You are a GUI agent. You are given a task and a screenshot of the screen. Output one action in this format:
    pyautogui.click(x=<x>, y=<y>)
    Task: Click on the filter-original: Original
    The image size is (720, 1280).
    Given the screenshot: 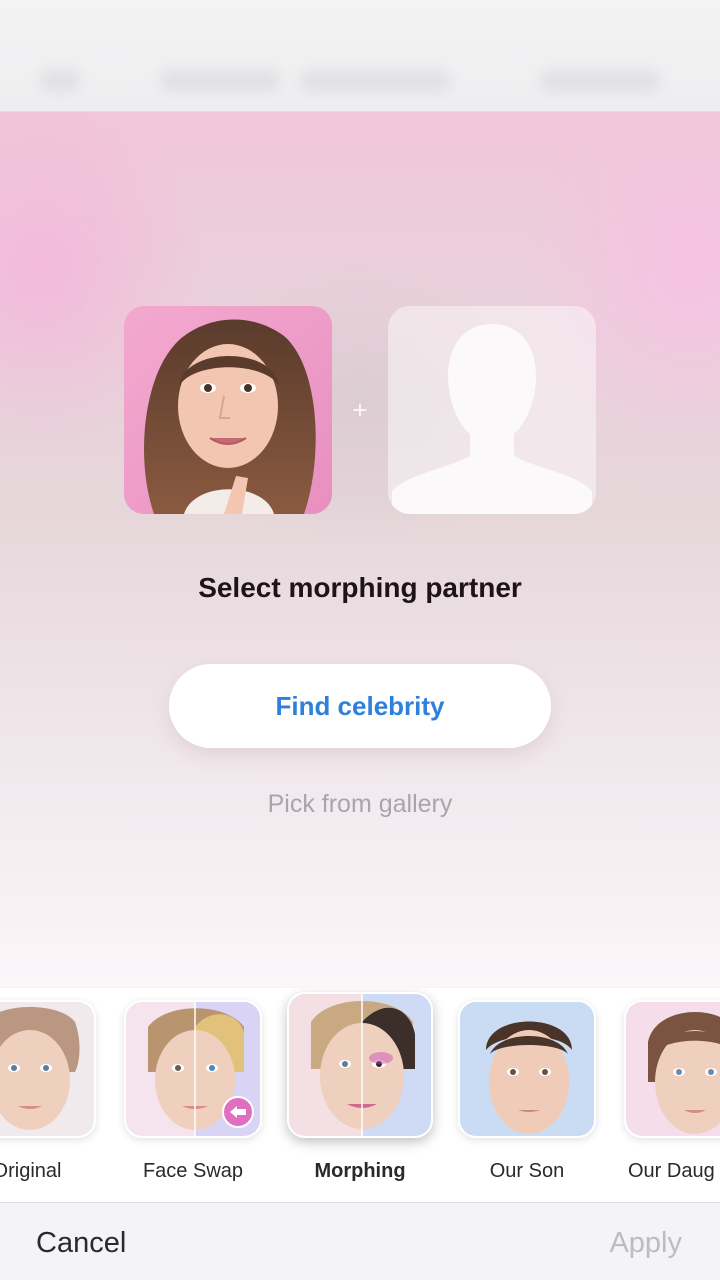 What is the action you would take?
    pyautogui.click(x=48, y=1091)
    